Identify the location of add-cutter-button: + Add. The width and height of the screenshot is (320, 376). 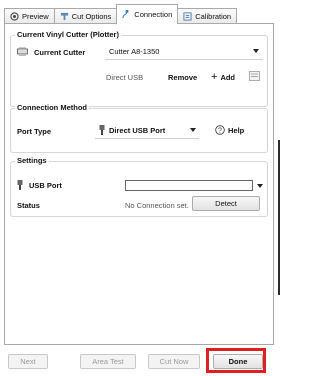
(223, 77).